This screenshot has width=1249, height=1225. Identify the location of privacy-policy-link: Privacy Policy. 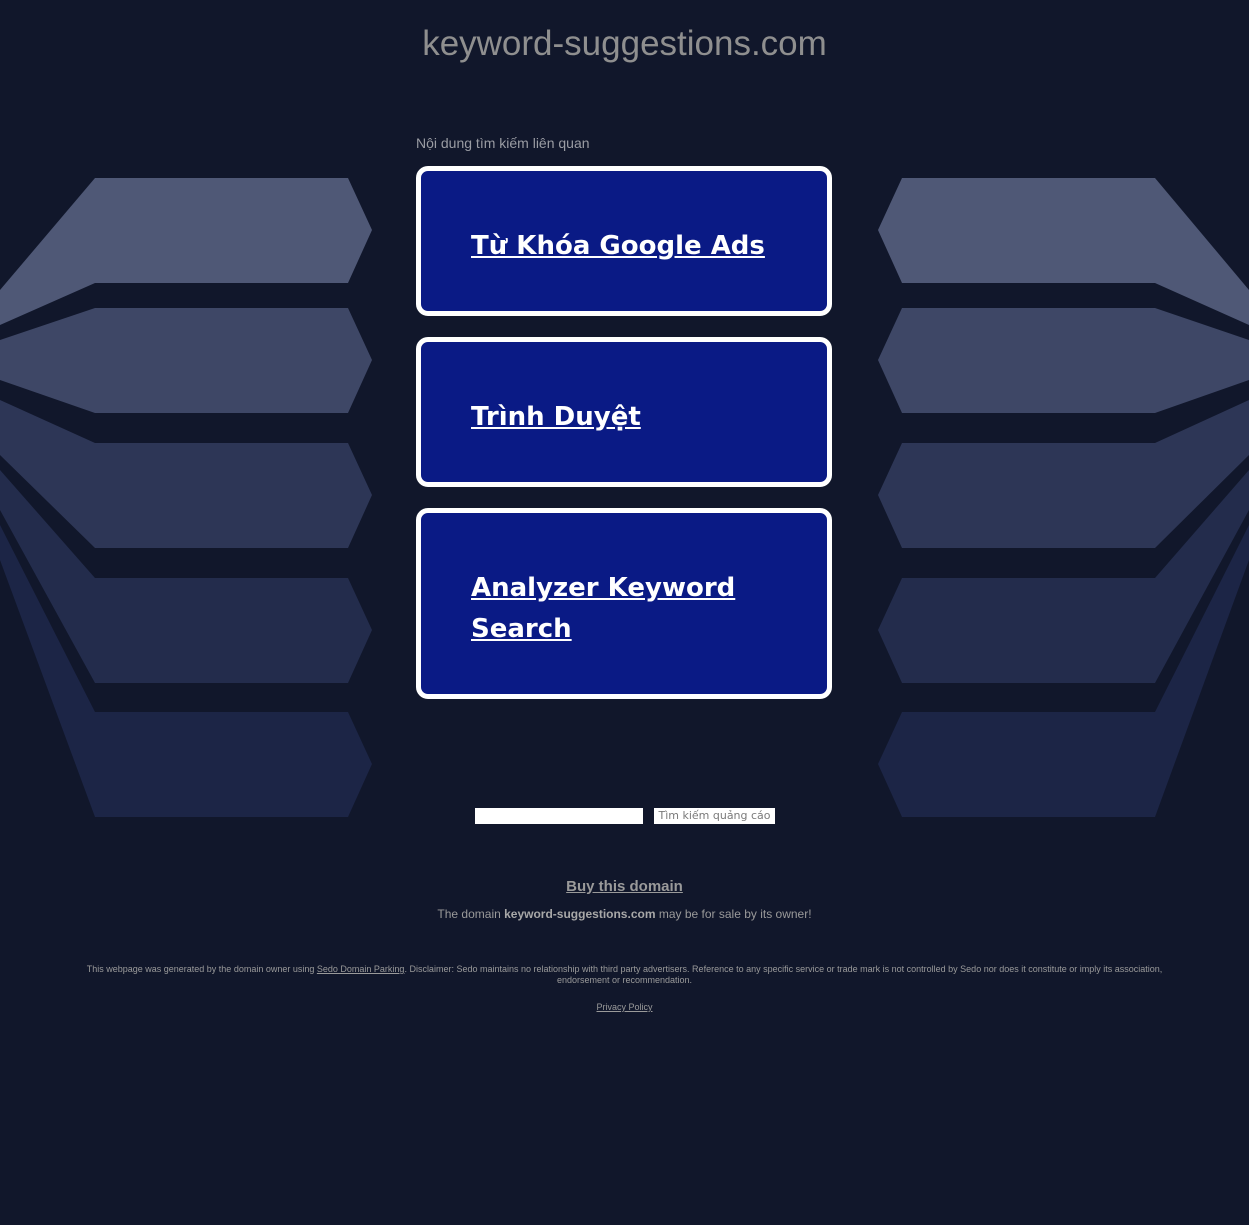
(624, 1007).